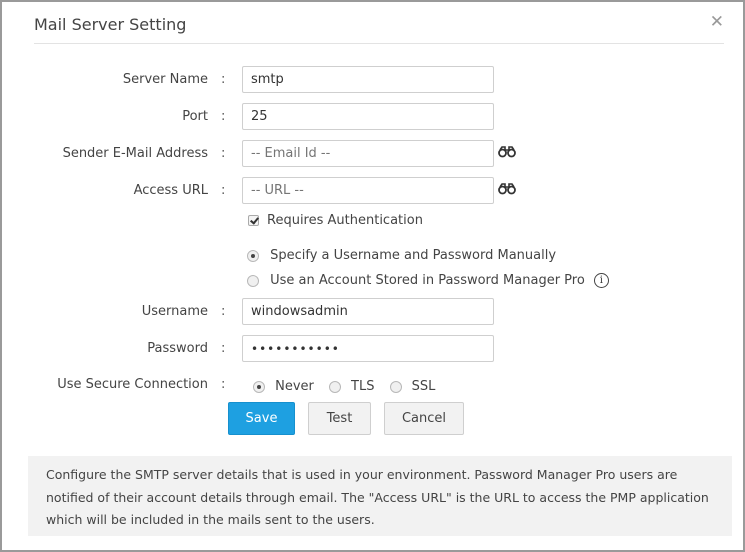 The width and height of the screenshot is (745, 552). Describe the element at coordinates (135, 153) in the screenshot. I see `sender-email-label: Sender E-Mail Address` at that location.